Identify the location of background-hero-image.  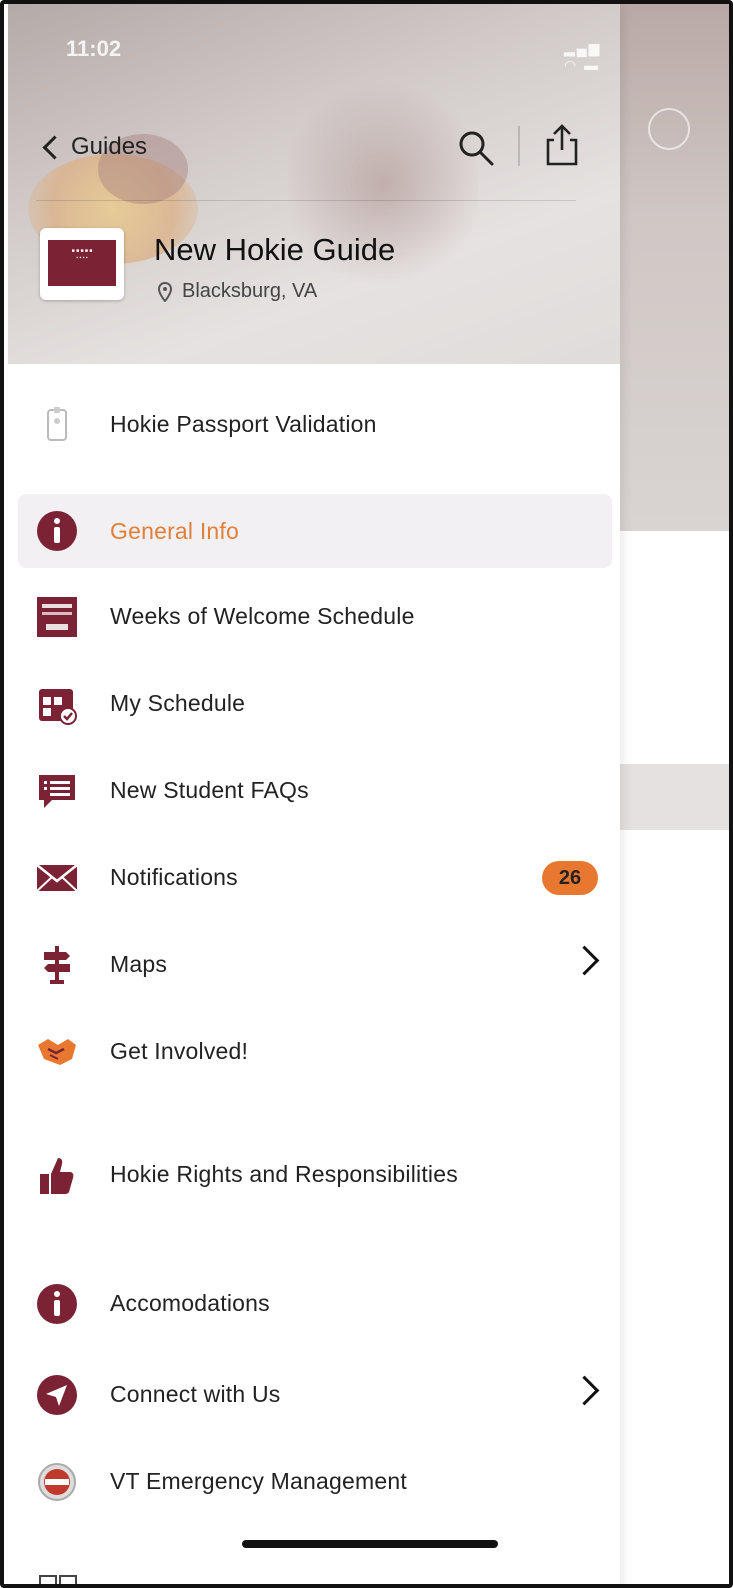
(674, 267).